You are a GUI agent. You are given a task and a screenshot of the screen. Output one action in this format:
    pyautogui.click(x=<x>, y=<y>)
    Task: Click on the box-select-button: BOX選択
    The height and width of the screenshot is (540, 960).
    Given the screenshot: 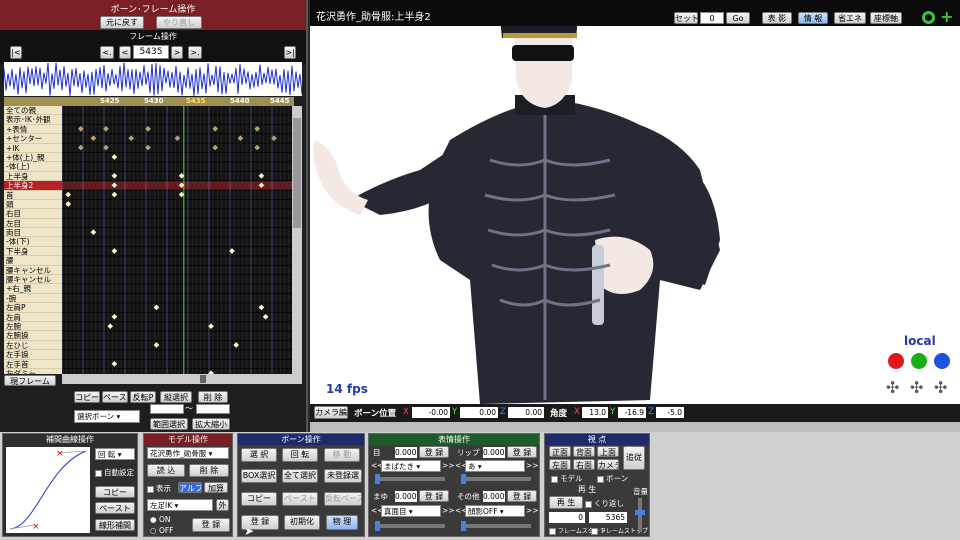 What is the action you would take?
    pyautogui.click(x=259, y=476)
    